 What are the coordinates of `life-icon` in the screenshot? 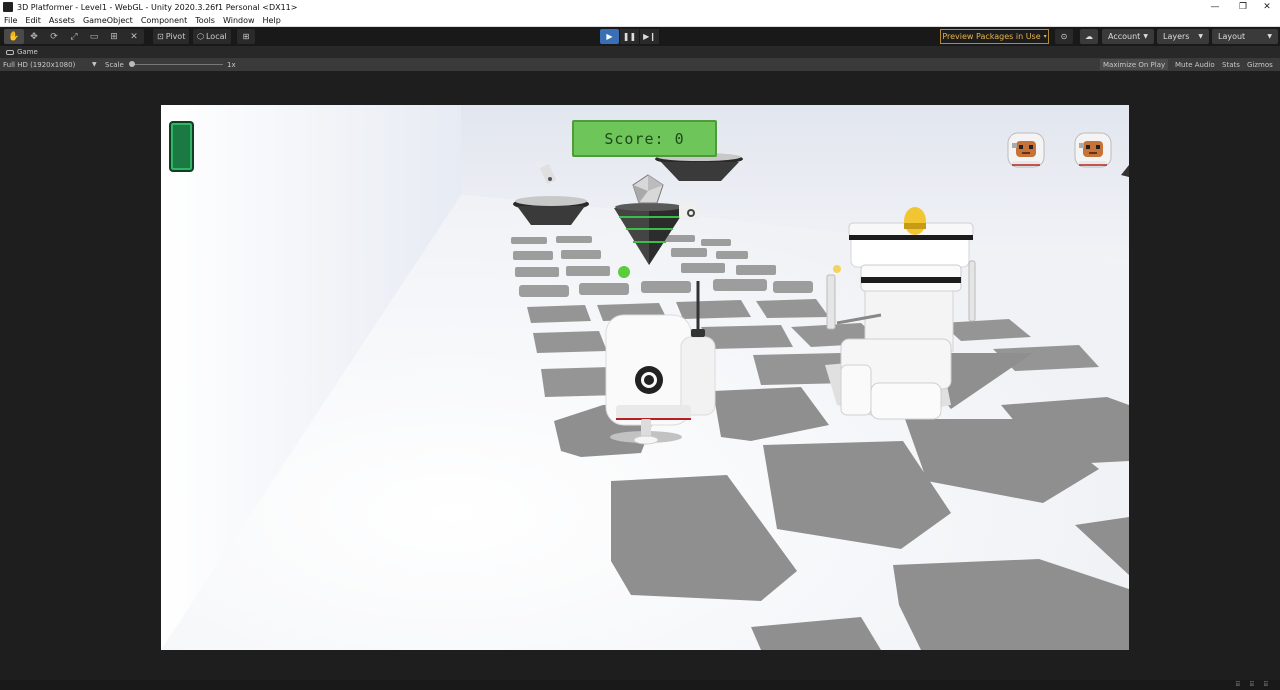 It's located at (1026, 150).